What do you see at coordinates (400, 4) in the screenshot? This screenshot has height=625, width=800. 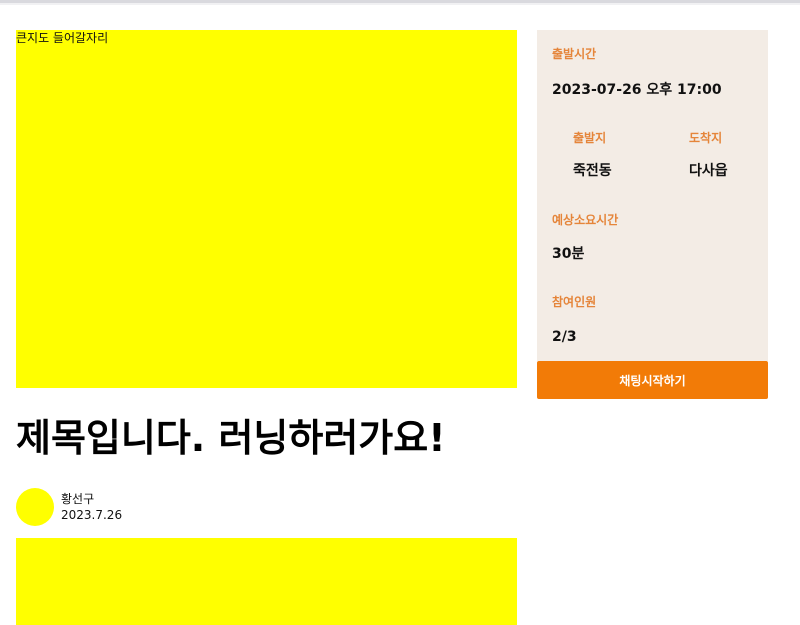 I see `top-divider-shadow` at bounding box center [400, 4].